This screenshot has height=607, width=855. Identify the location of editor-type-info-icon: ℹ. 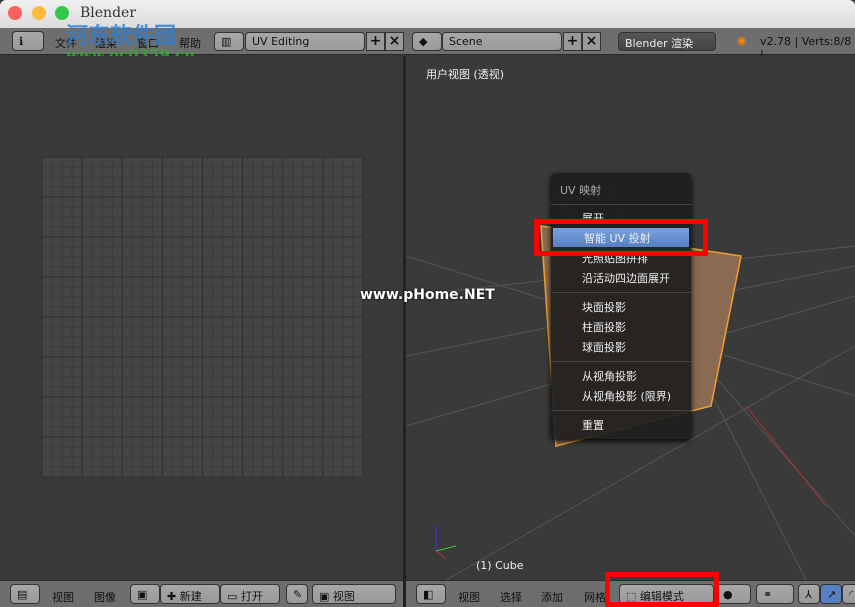
(28, 41).